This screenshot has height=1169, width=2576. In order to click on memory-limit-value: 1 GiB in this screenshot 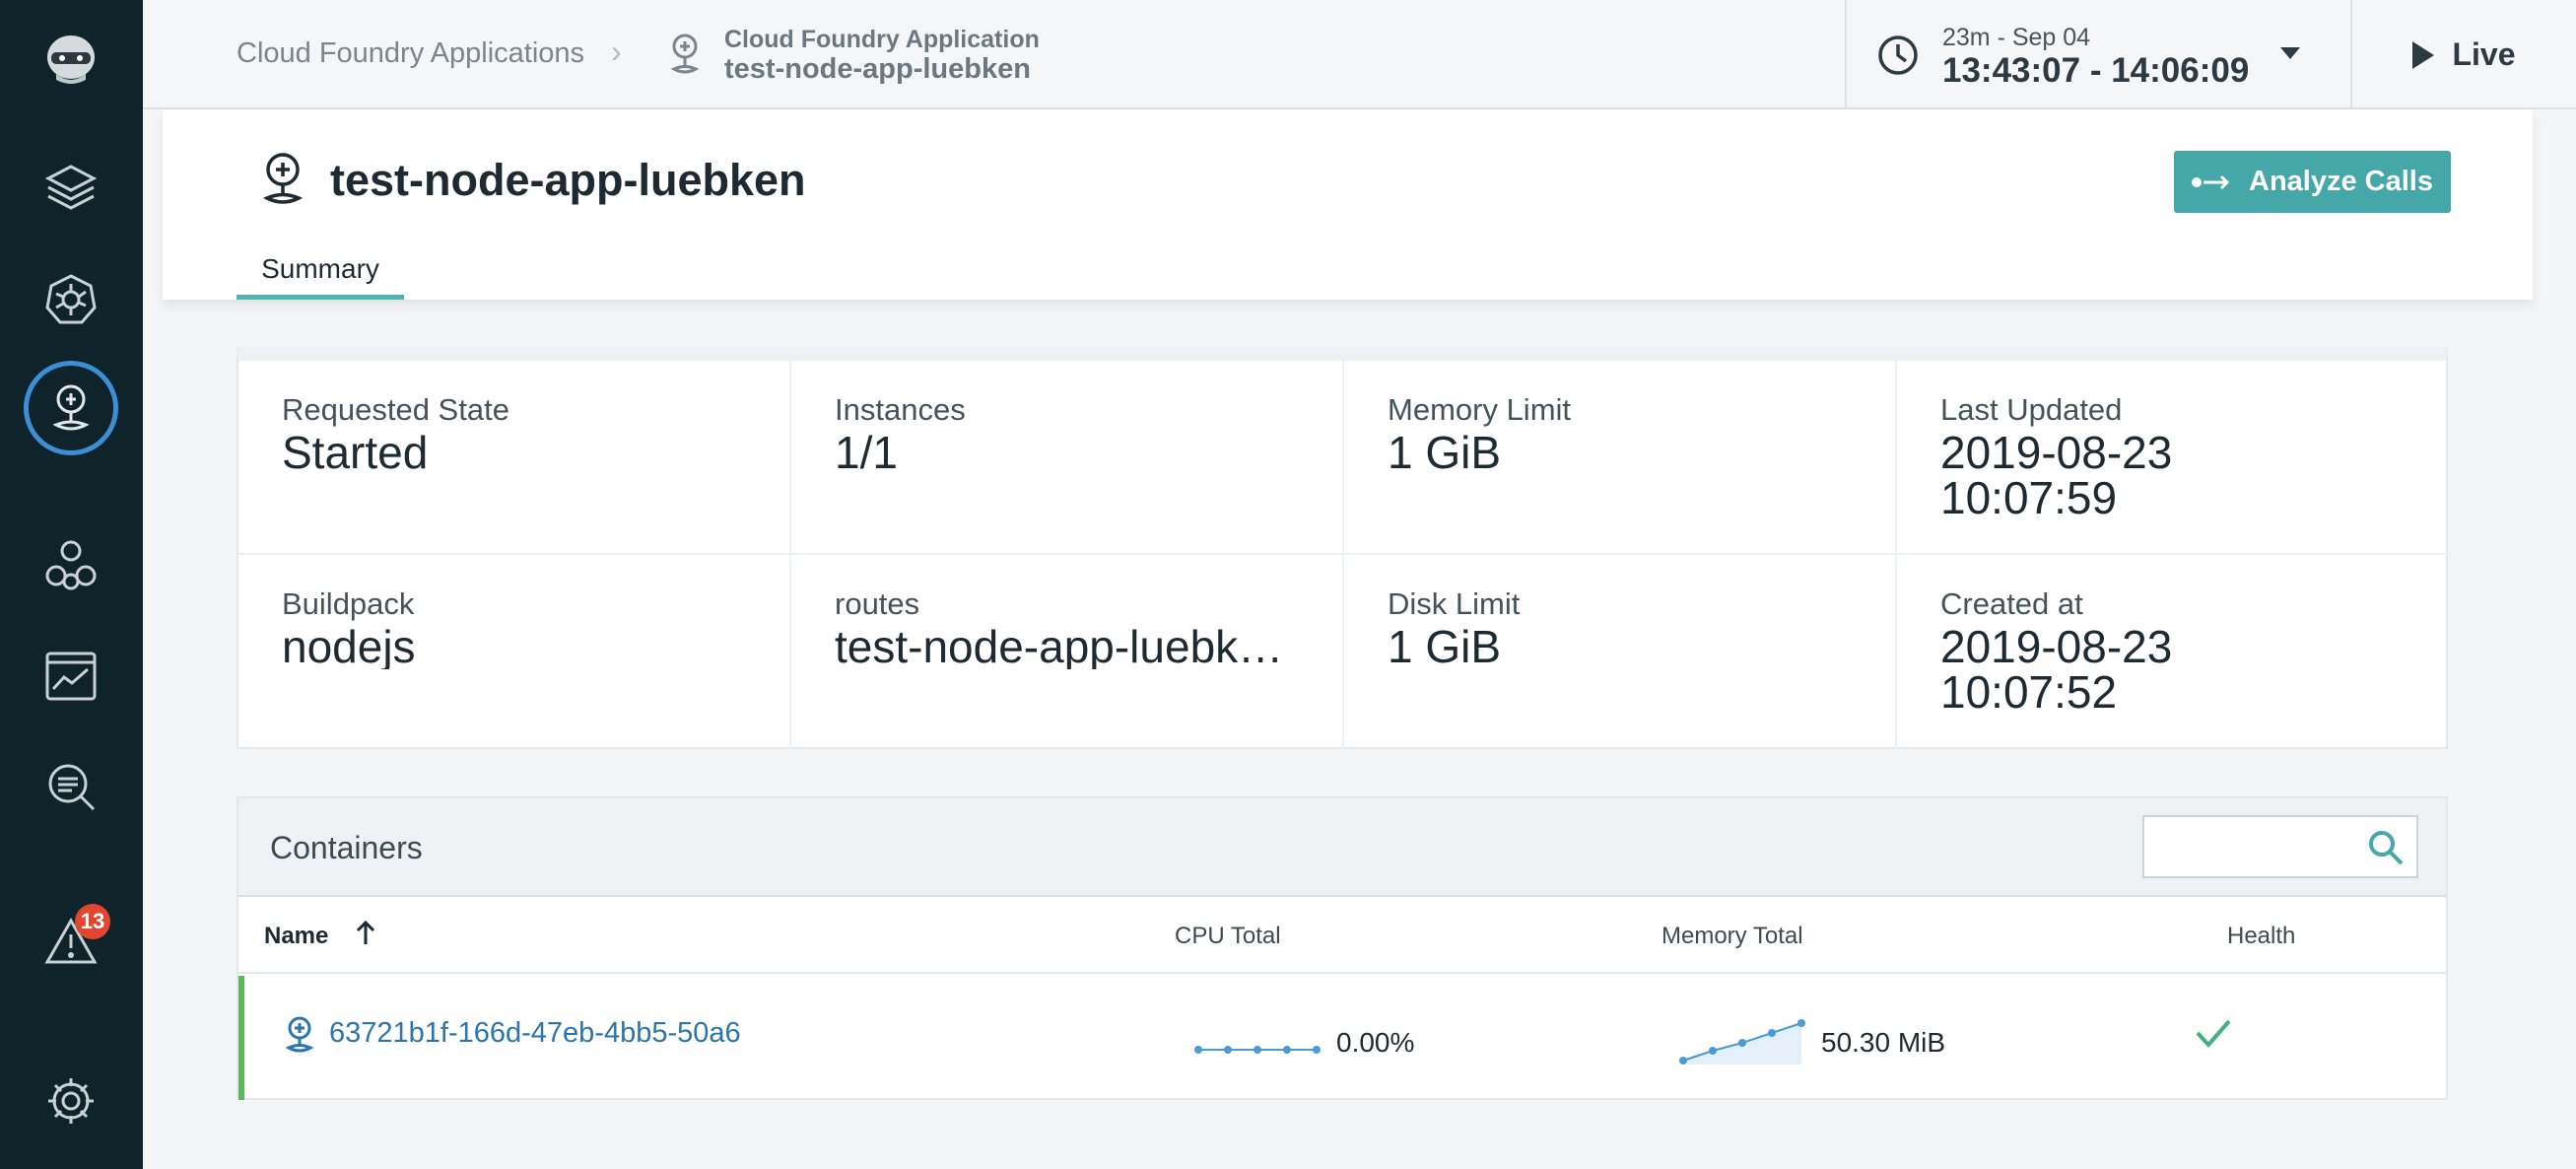, I will do `click(1445, 452)`.